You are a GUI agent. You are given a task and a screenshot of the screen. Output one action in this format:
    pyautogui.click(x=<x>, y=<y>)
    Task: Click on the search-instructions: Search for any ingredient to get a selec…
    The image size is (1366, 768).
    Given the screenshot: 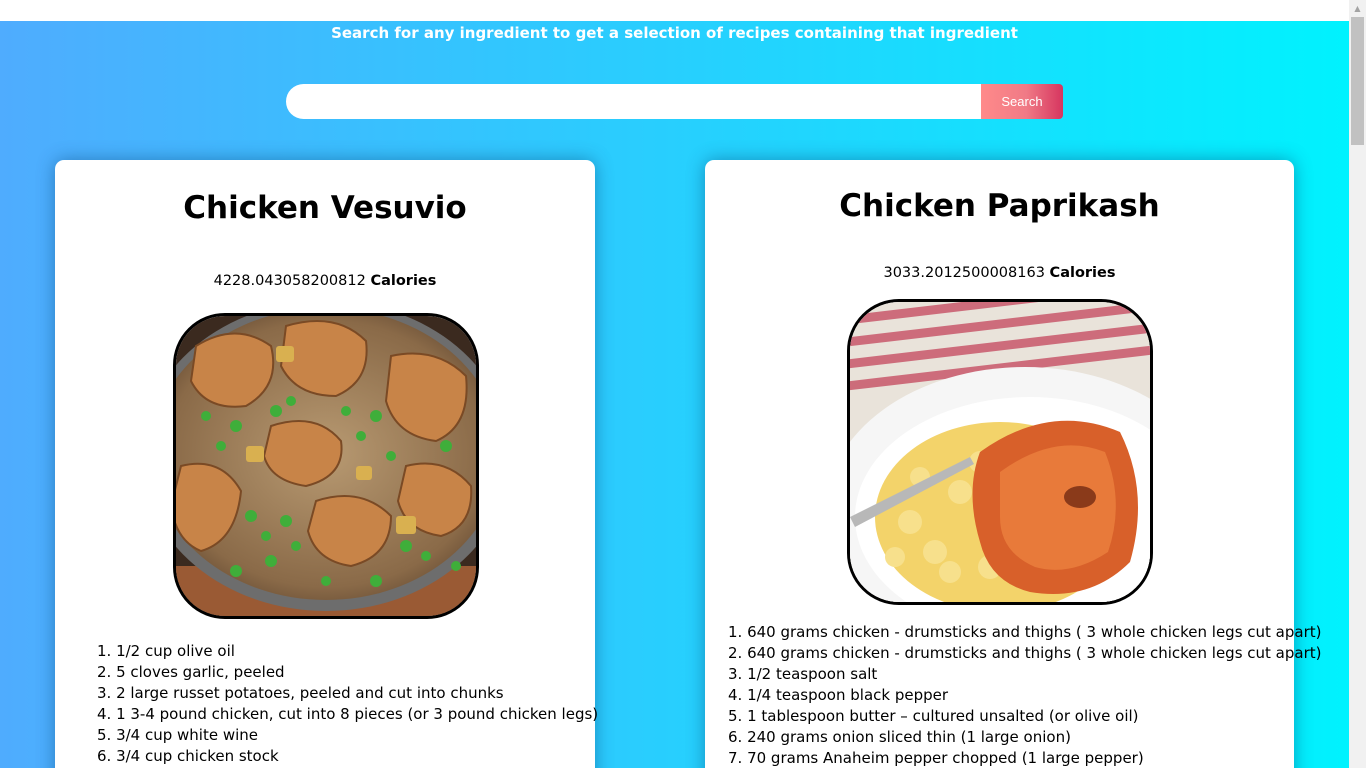 What is the action you would take?
    pyautogui.click(x=674, y=33)
    